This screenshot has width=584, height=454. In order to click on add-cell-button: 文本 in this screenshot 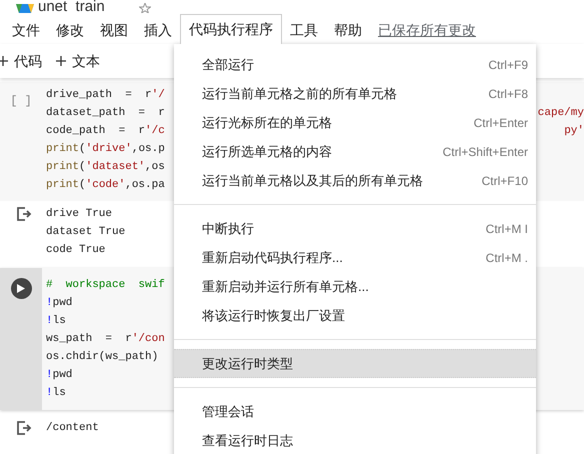, I will do `click(78, 61)`.